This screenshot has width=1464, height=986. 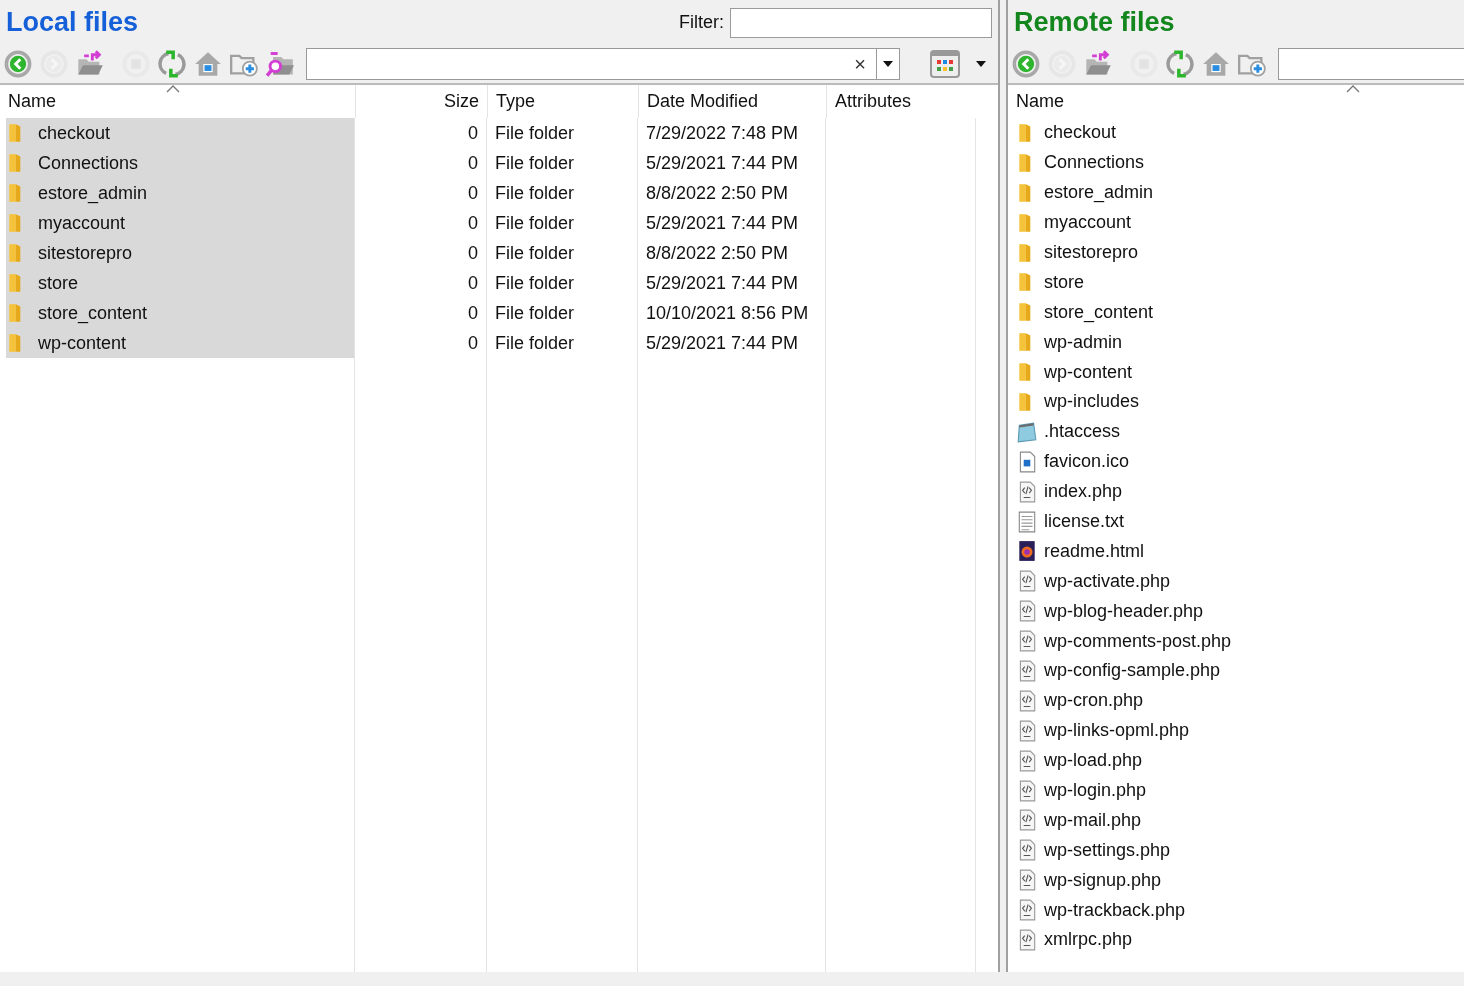 What do you see at coordinates (1082, 432) in the screenshot?
I see `file-name: .htaccess` at bounding box center [1082, 432].